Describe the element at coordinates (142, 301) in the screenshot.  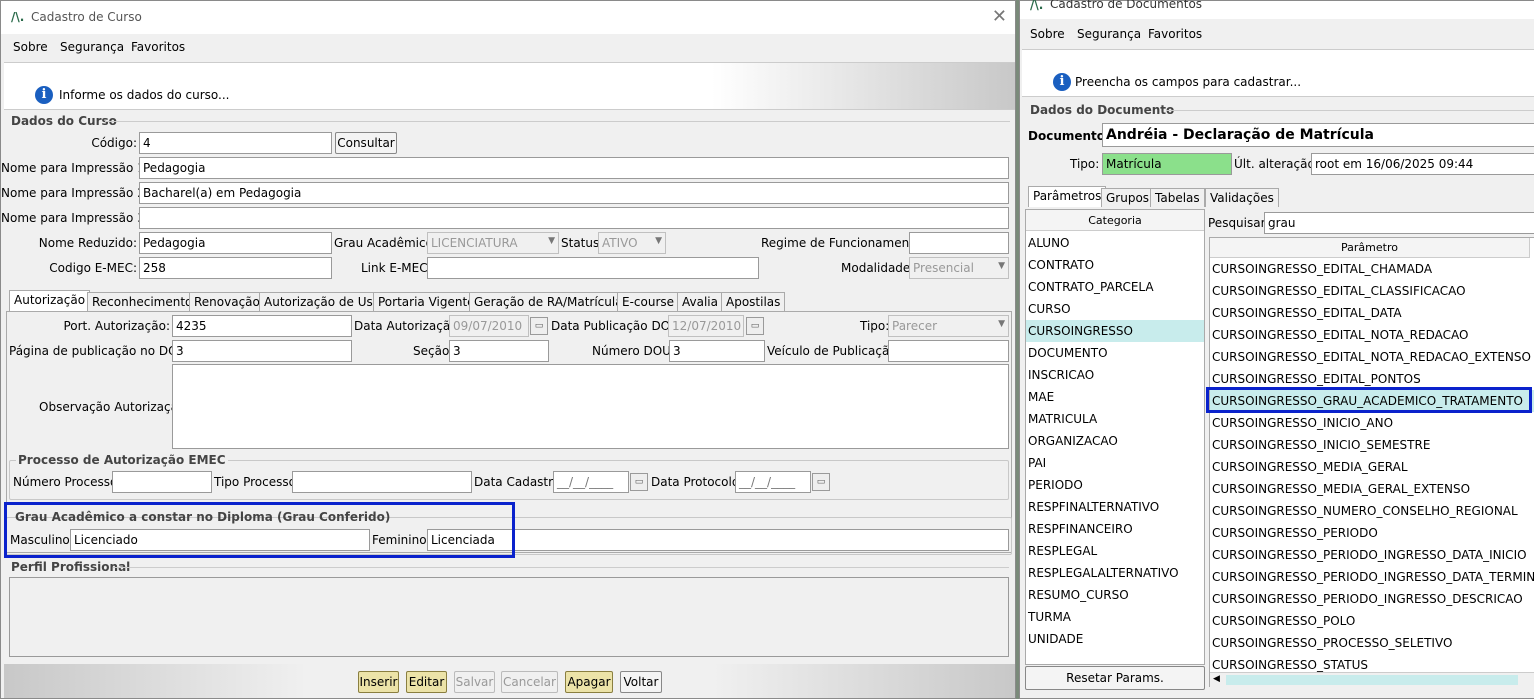
I see `tab-reconhecimento: Reconhecimento` at that location.